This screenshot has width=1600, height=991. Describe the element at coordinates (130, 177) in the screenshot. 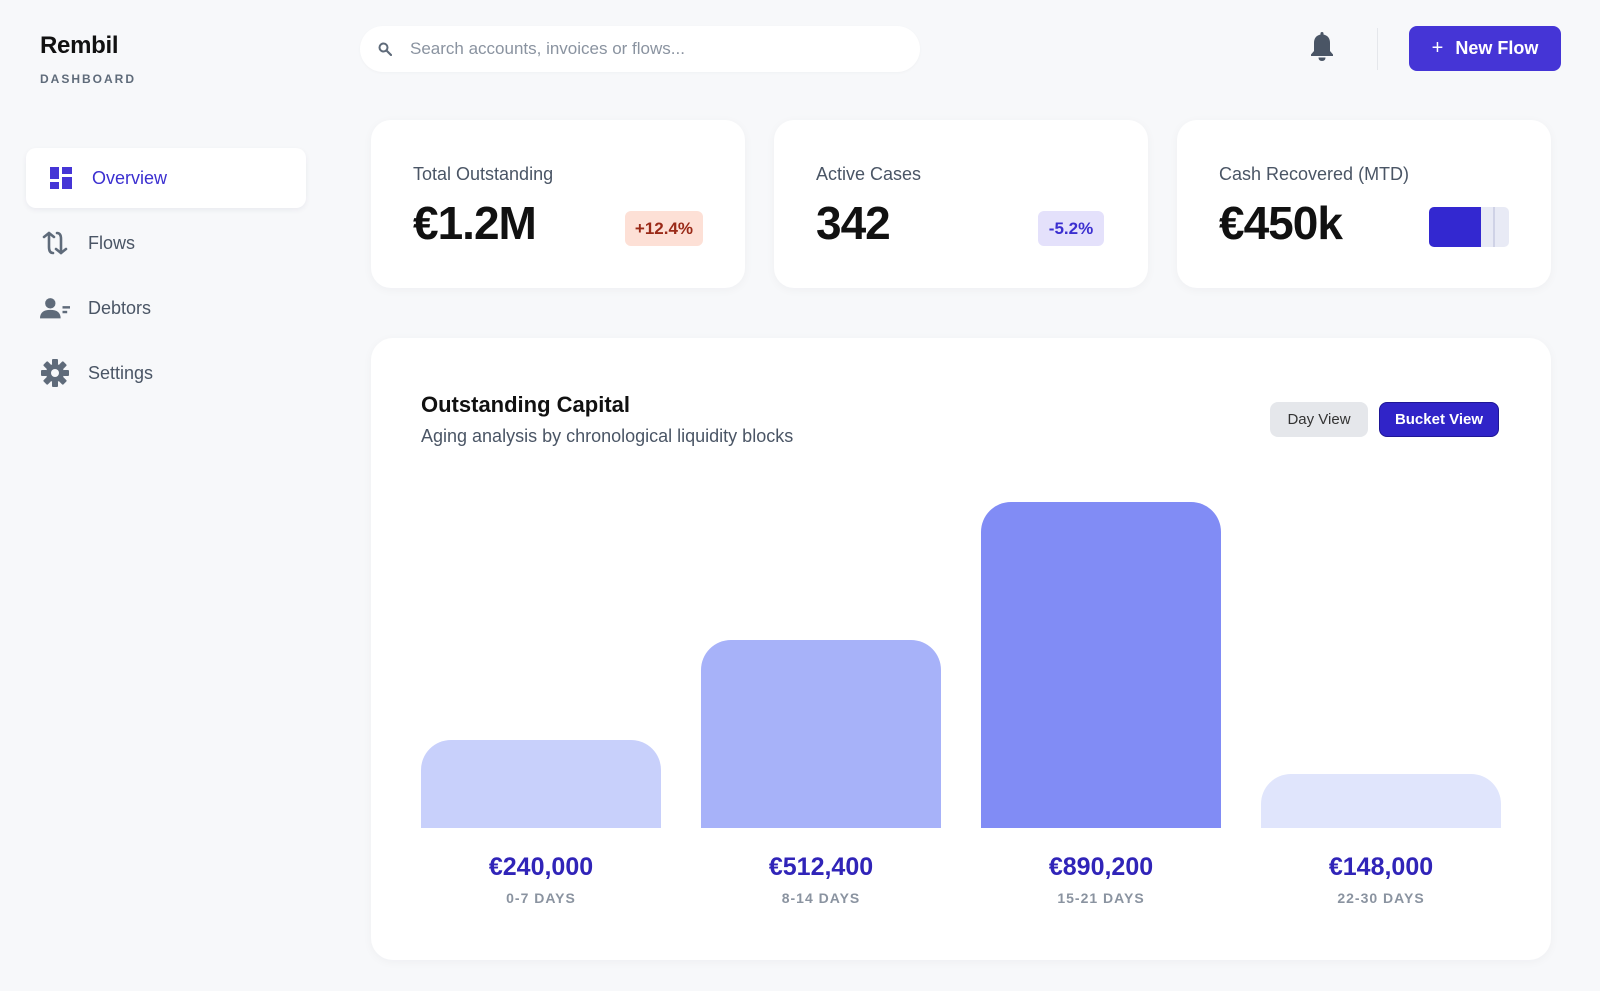

I see `sidebar-item-label: Overview` at that location.